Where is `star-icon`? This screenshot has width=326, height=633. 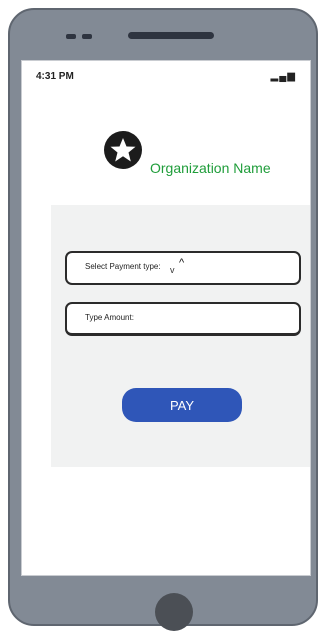 star-icon is located at coordinates (123, 150).